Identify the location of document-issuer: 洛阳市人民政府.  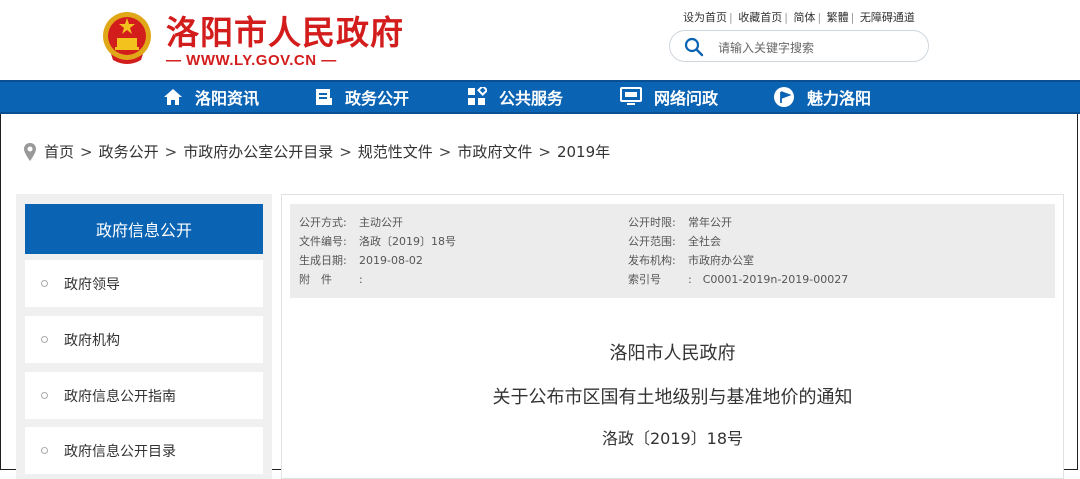
(672, 353).